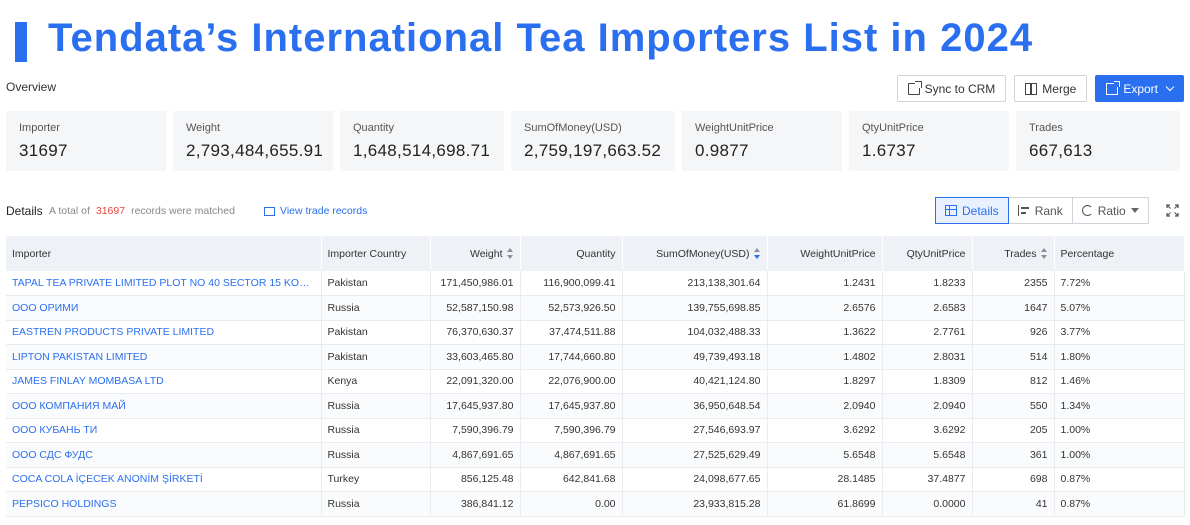 The image size is (1190, 525). Describe the element at coordinates (703, 253) in the screenshot. I see `column-header-label: SumOfMoney(USD)` at that location.